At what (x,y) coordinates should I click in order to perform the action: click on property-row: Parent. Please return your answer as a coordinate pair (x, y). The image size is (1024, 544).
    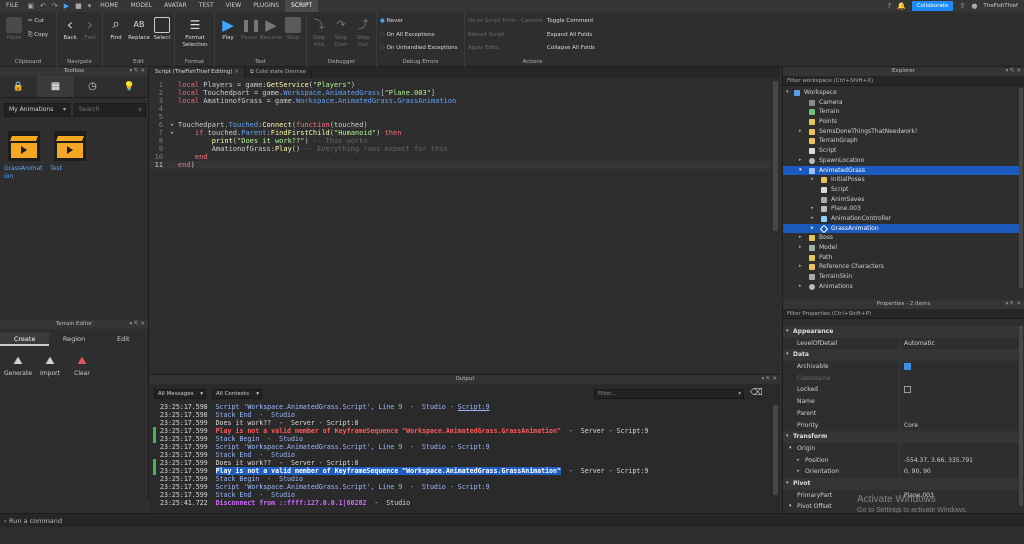
    Looking at the image, I should click on (901, 413).